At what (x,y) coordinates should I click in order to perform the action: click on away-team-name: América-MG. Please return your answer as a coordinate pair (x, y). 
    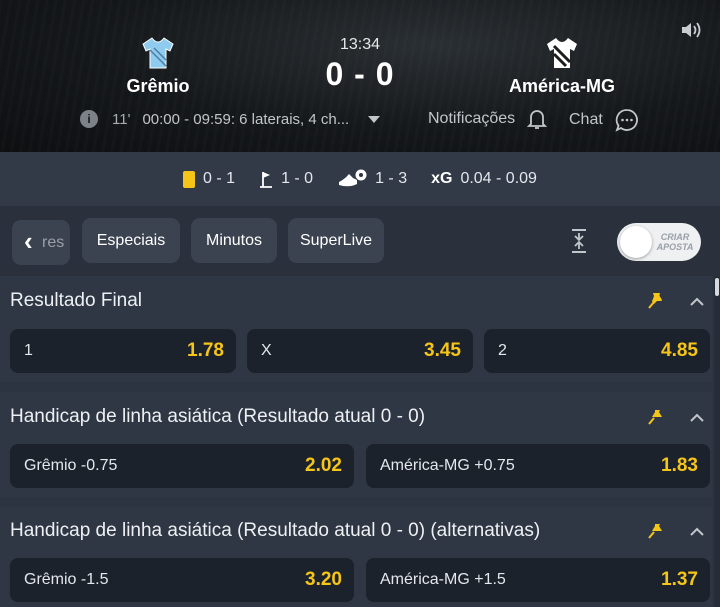
    Looking at the image, I should click on (562, 86).